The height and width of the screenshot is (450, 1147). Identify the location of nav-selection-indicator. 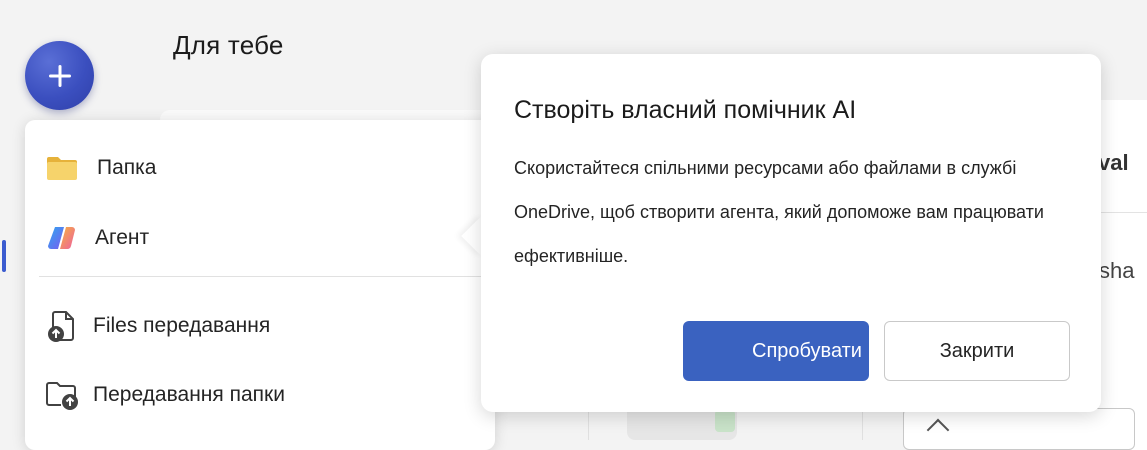
(4, 256).